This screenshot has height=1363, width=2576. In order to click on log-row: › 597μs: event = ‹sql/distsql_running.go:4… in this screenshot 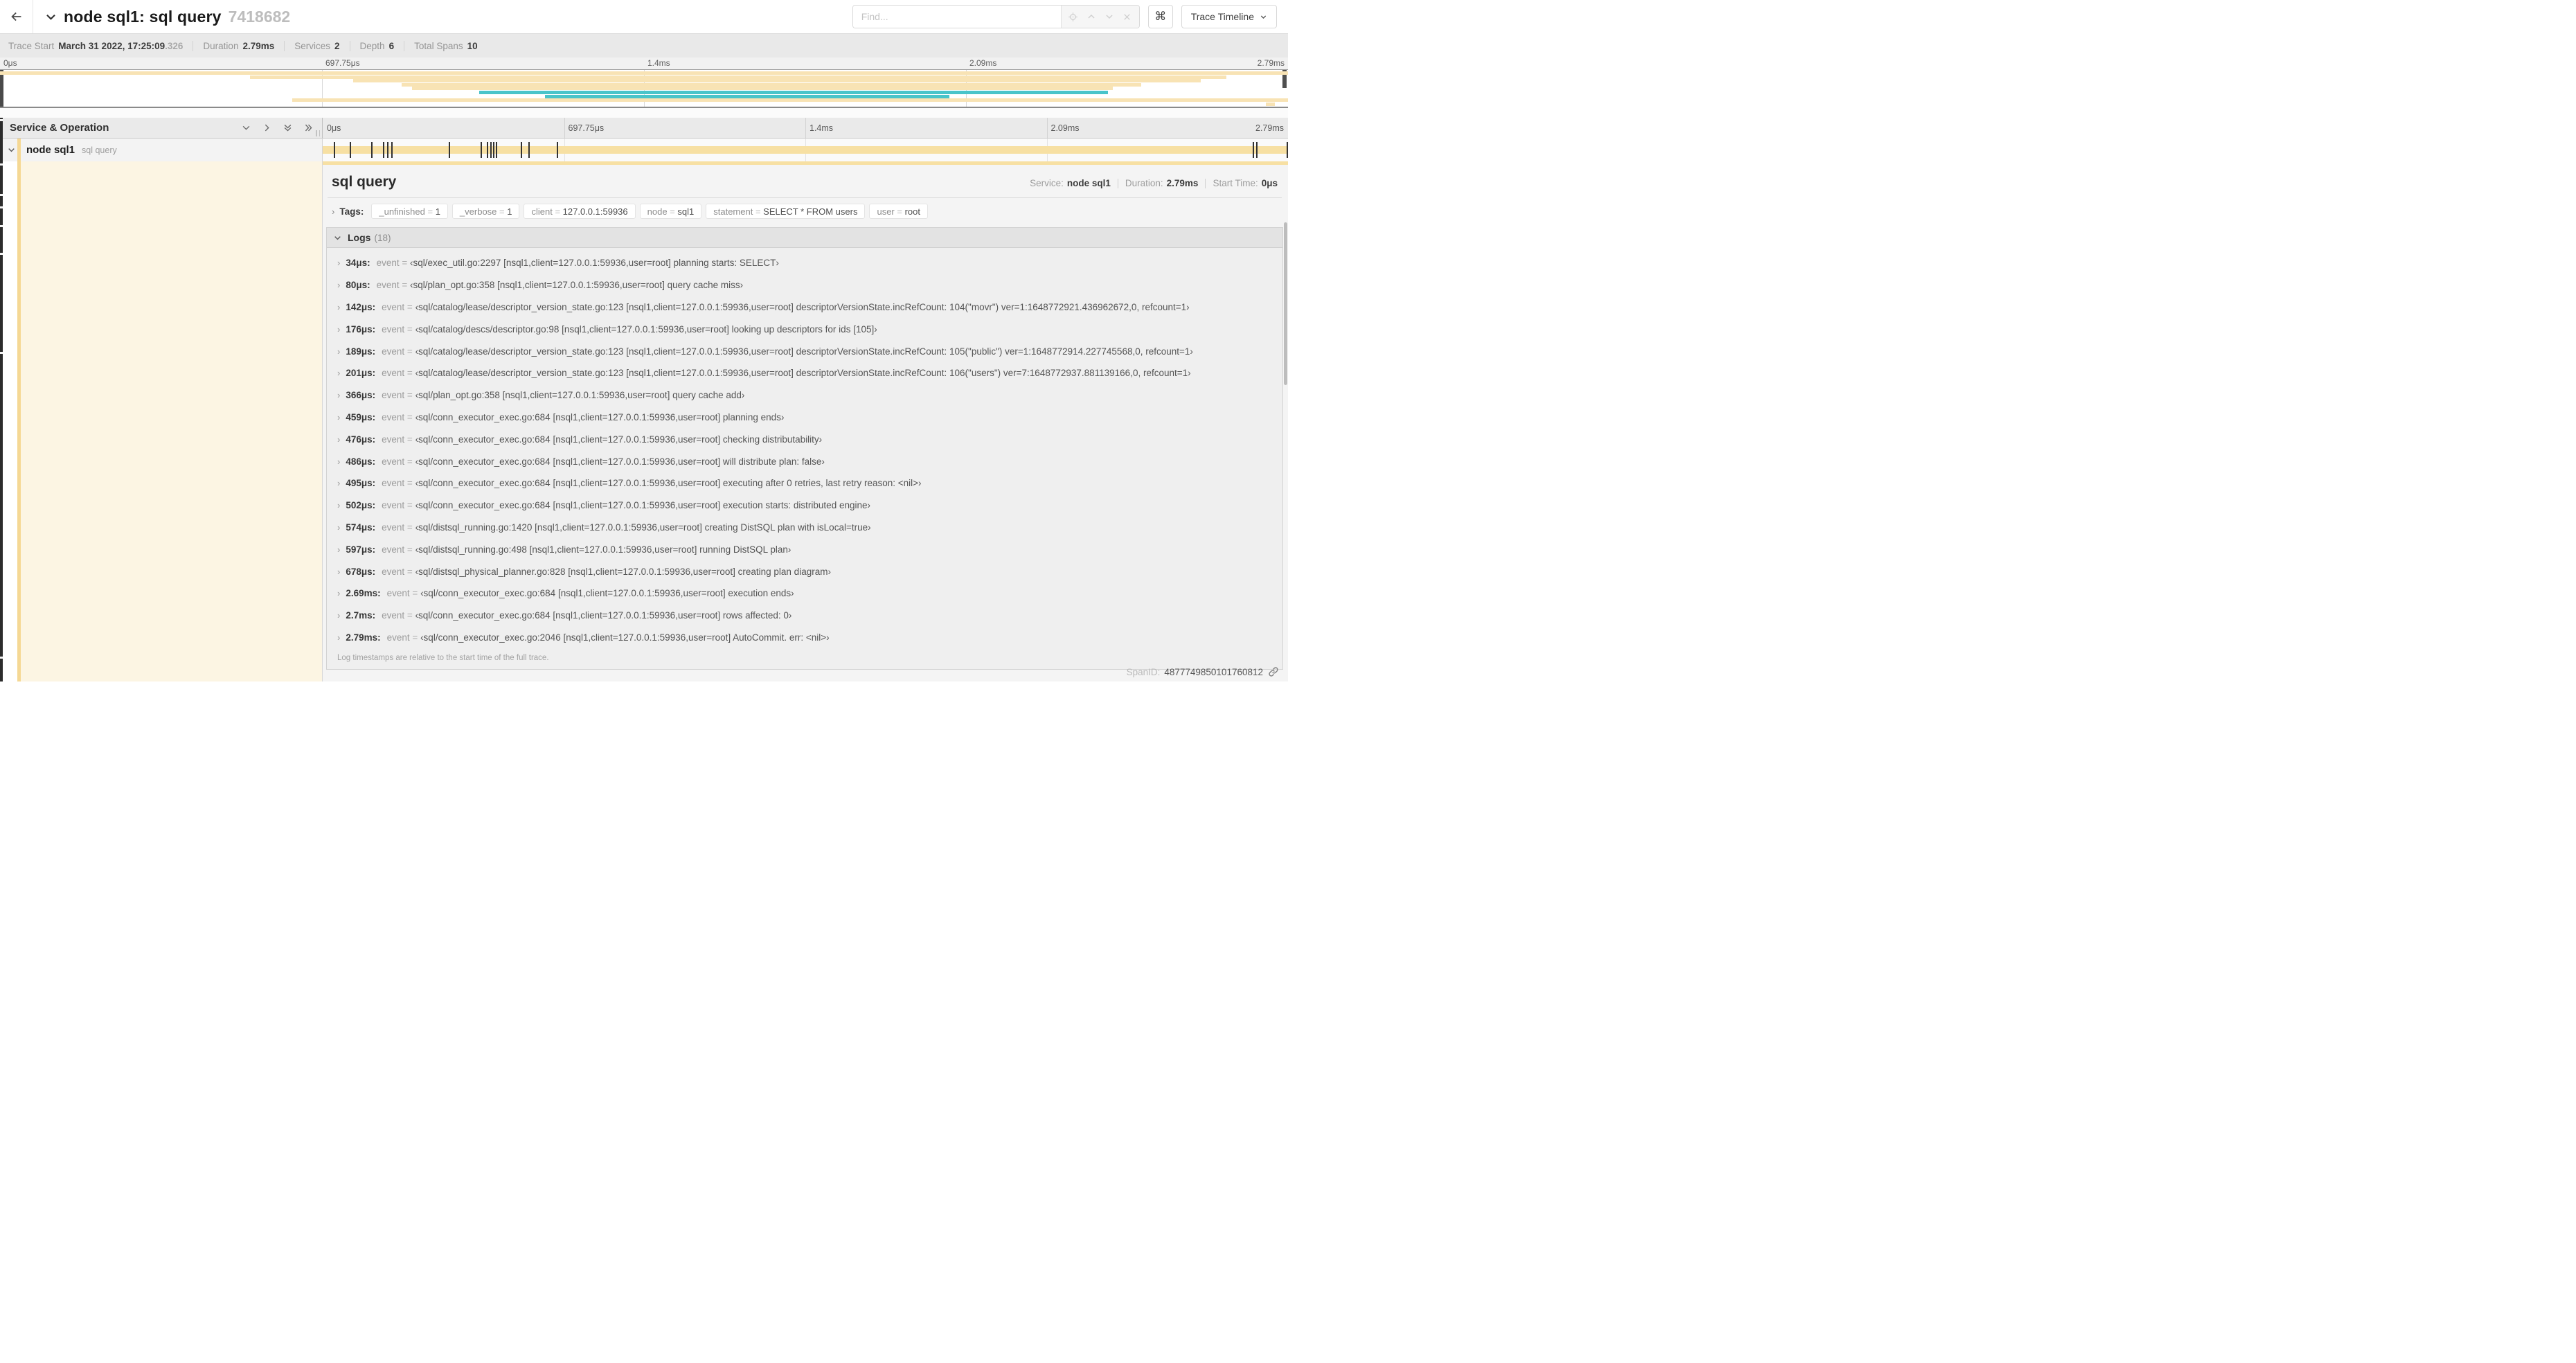, I will do `click(804, 549)`.